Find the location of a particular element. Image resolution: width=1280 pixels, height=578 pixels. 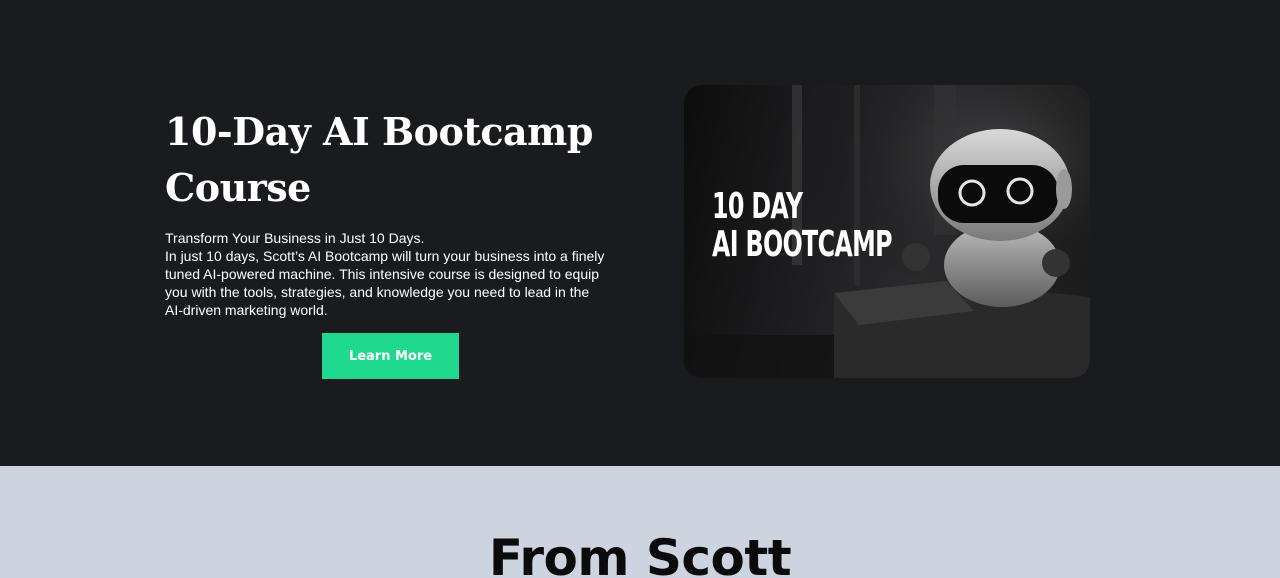

learn-more-button: Learn More is located at coordinates (390, 356).